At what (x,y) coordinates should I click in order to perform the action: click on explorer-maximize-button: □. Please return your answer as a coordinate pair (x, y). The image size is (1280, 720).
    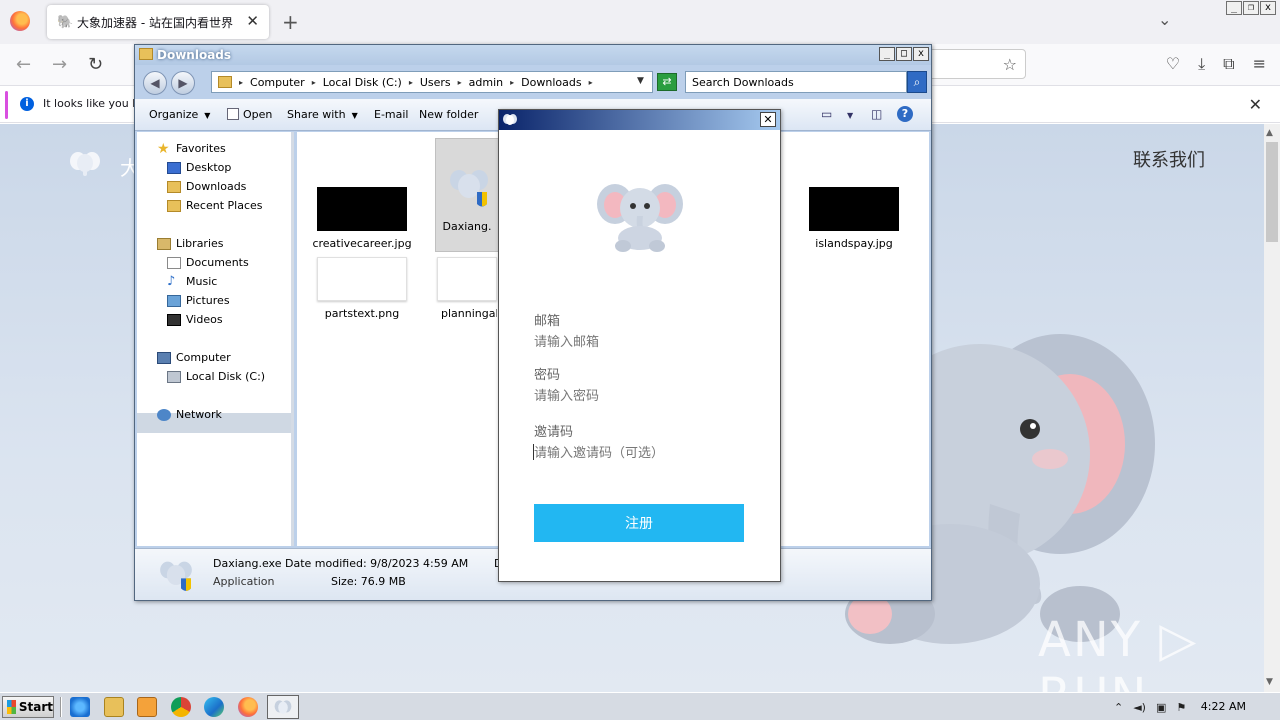
    Looking at the image, I should click on (904, 54).